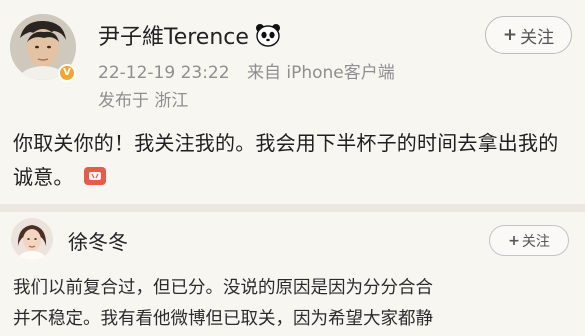 This screenshot has width=585, height=336. I want to click on post-body-line: 我们以前复合过，但已分。没说的原因是因为分分合合, so click(223, 288).